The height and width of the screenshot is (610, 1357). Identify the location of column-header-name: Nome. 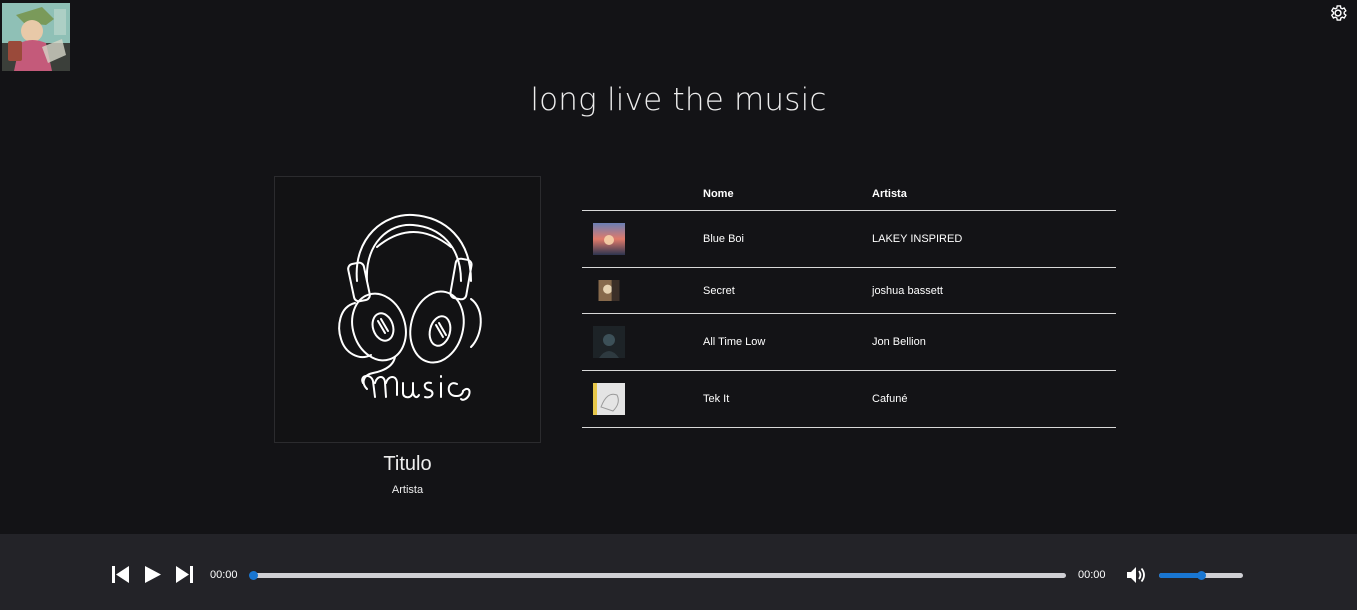
(787, 194).